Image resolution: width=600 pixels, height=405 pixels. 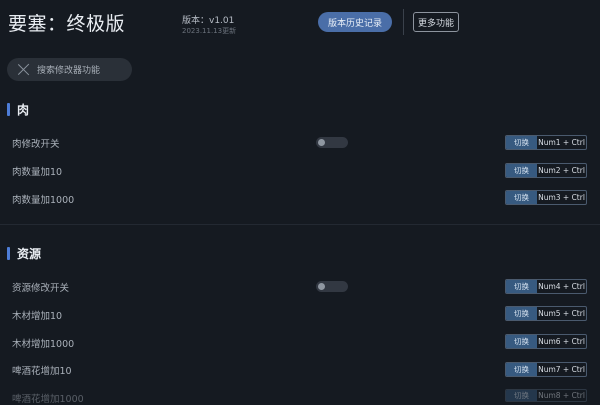 I want to click on hotkey-binding: 切换 Num5 + Ctrl, so click(x=546, y=313).